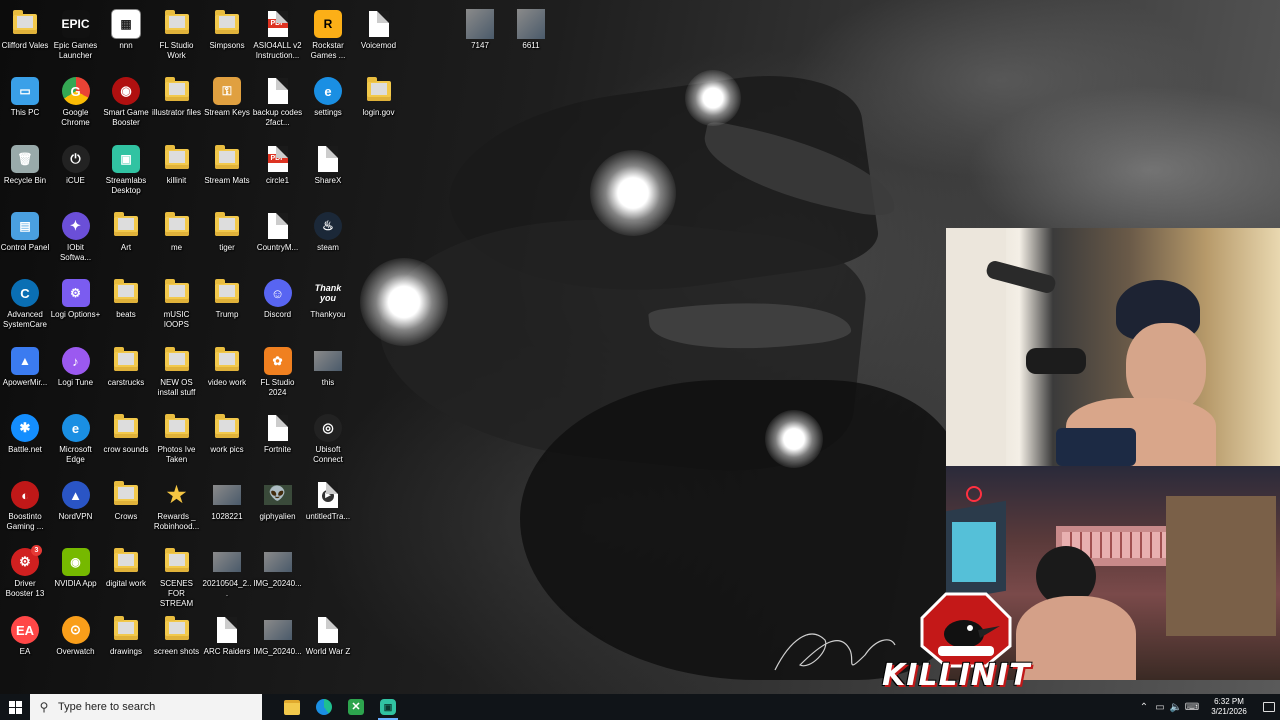  Describe the element at coordinates (126, 508) in the screenshot. I see `desktop-icon: Crows` at that location.